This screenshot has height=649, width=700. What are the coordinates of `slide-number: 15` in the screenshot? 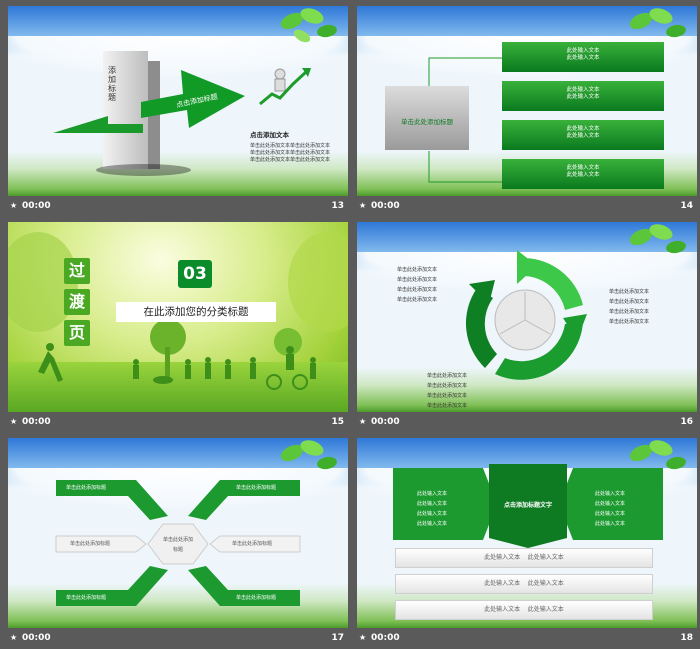 It's located at (337, 422).